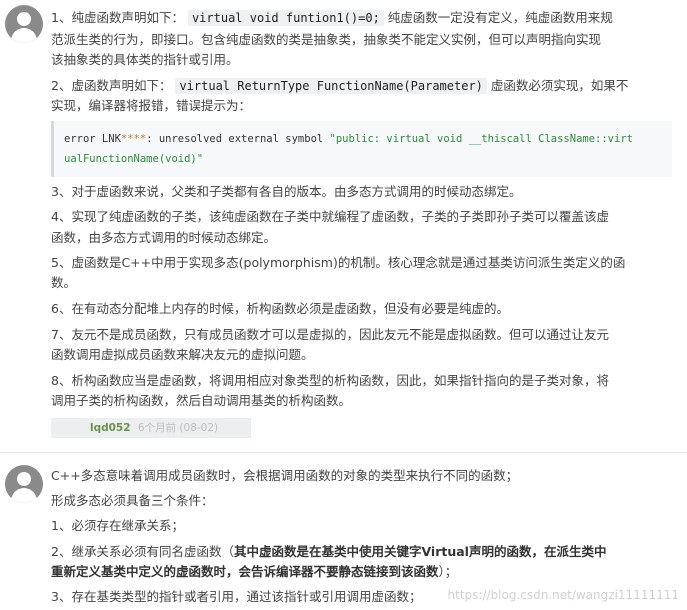  What do you see at coordinates (500, 17) in the screenshot?
I see `text: 纯虚函数一定没有定义，纯虚函数用来规` at bounding box center [500, 17].